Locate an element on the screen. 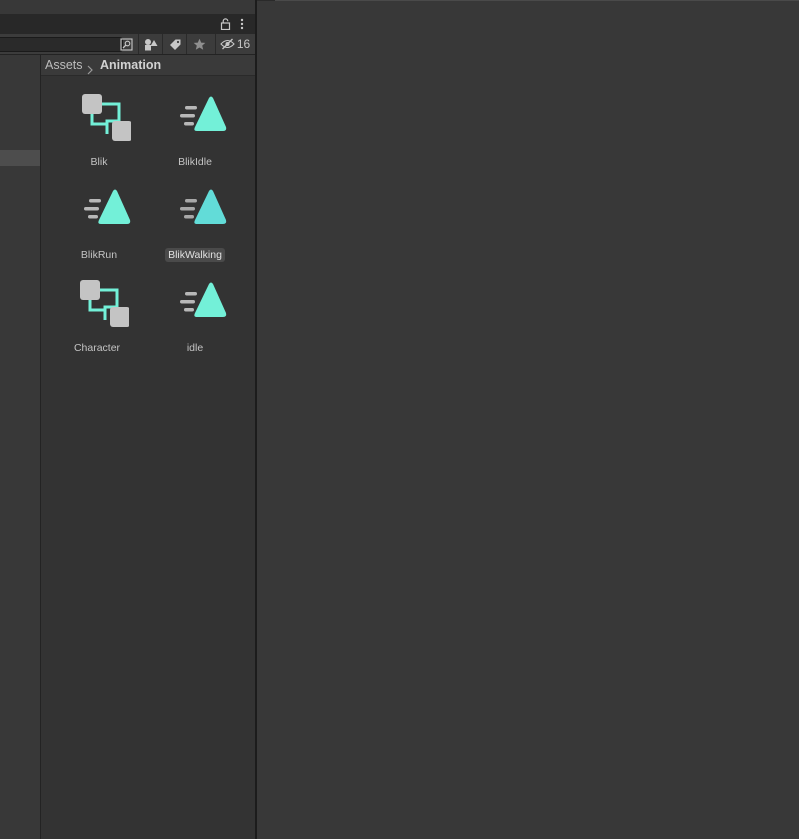 This screenshot has height=839, width=799. search-input is located at coordinates (61, 44).